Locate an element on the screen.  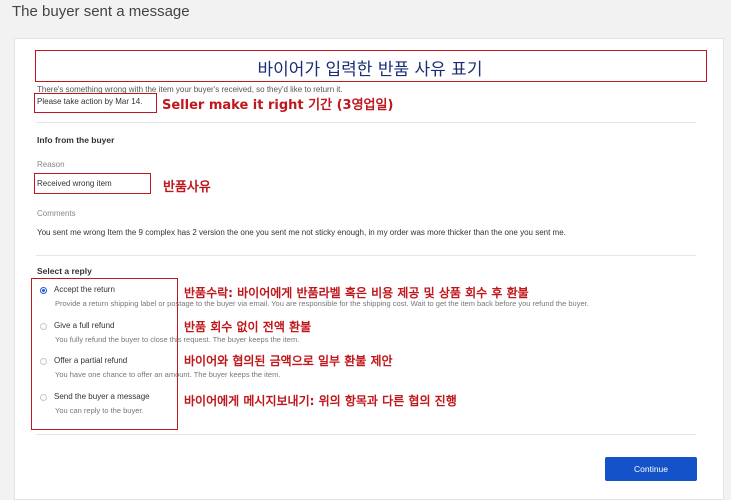
buyer-info-title: Info from the buyer is located at coordinates (76, 140).